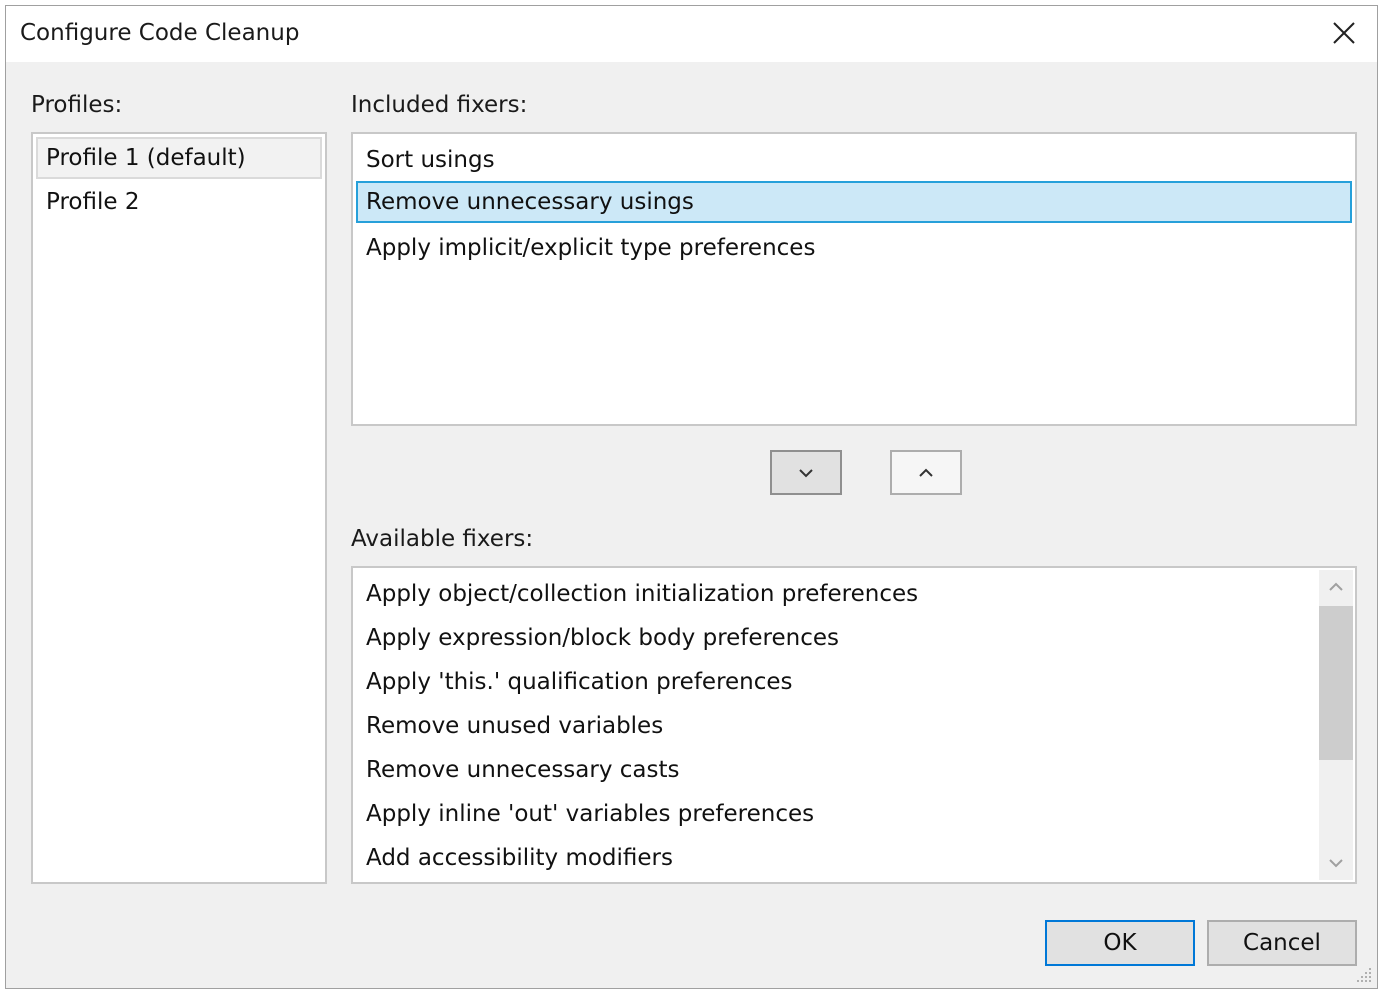 The height and width of the screenshot is (993, 1382). I want to click on close-button, so click(1345, 34).